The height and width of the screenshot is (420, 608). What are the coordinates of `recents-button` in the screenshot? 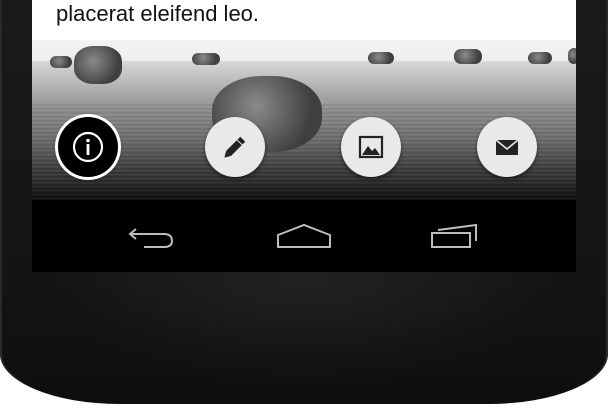 It's located at (456, 236).